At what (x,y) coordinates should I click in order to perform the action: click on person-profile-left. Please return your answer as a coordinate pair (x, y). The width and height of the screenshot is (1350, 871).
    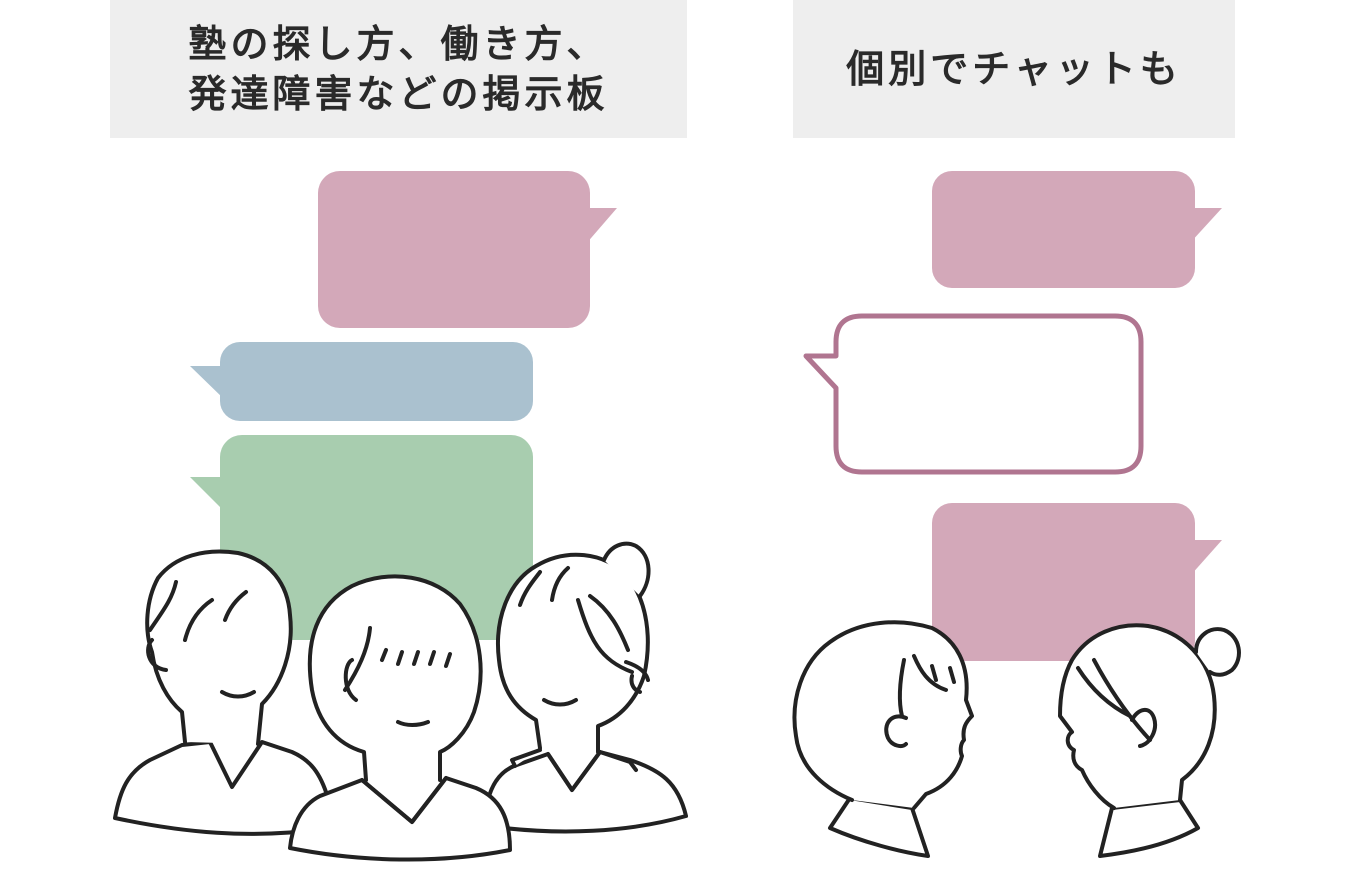
    Looking at the image, I should click on (883, 739).